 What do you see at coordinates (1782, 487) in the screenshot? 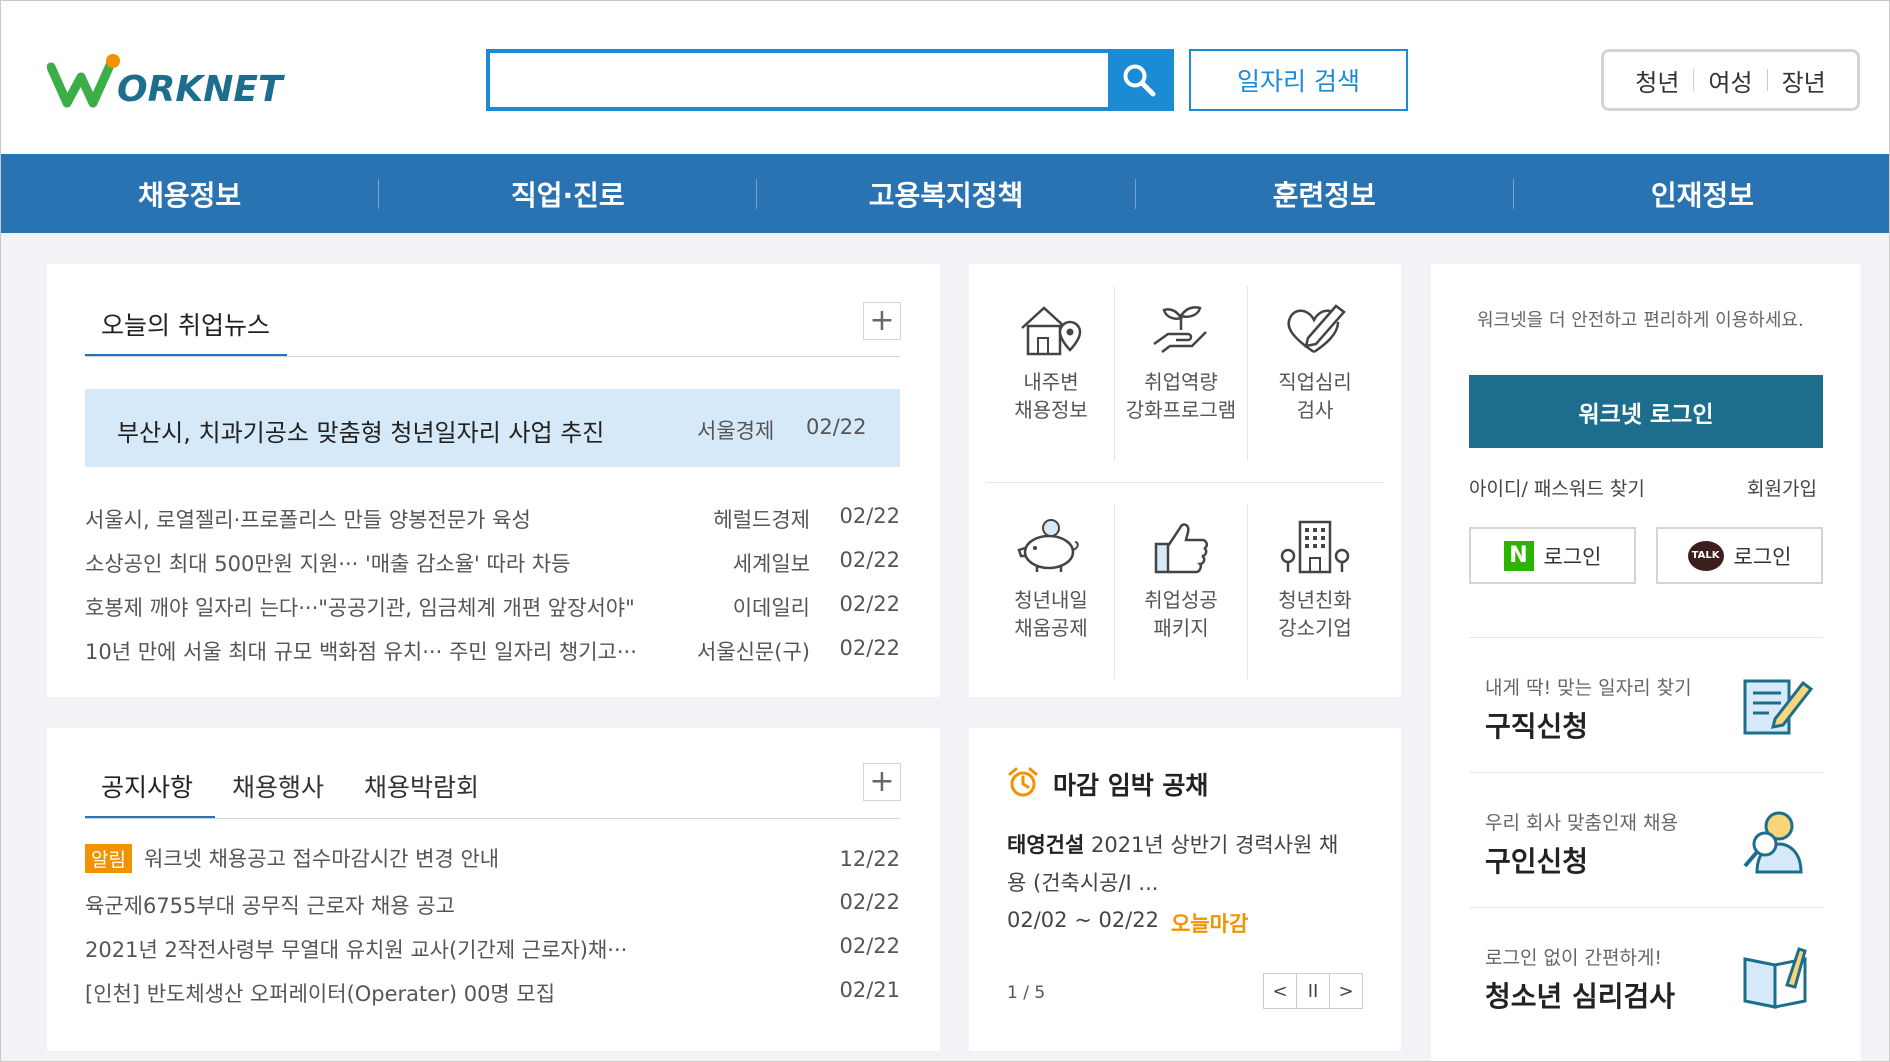
I see `join-link: 회원가입` at bounding box center [1782, 487].